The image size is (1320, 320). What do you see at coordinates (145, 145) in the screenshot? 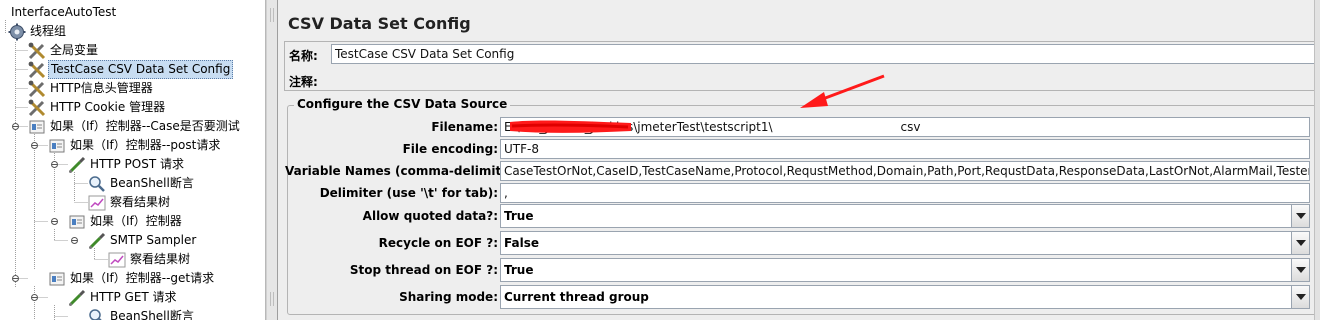
I see `tree-node-label: 如果（If）控制器--post请求` at bounding box center [145, 145].